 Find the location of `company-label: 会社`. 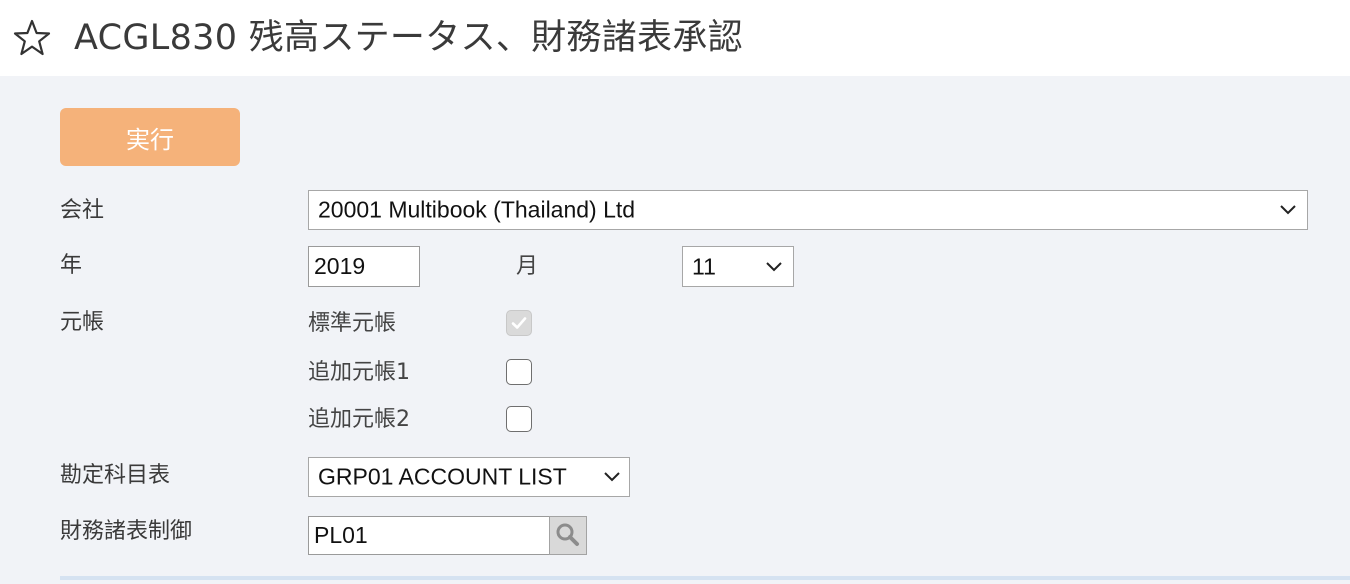

company-label: 会社 is located at coordinates (82, 210).